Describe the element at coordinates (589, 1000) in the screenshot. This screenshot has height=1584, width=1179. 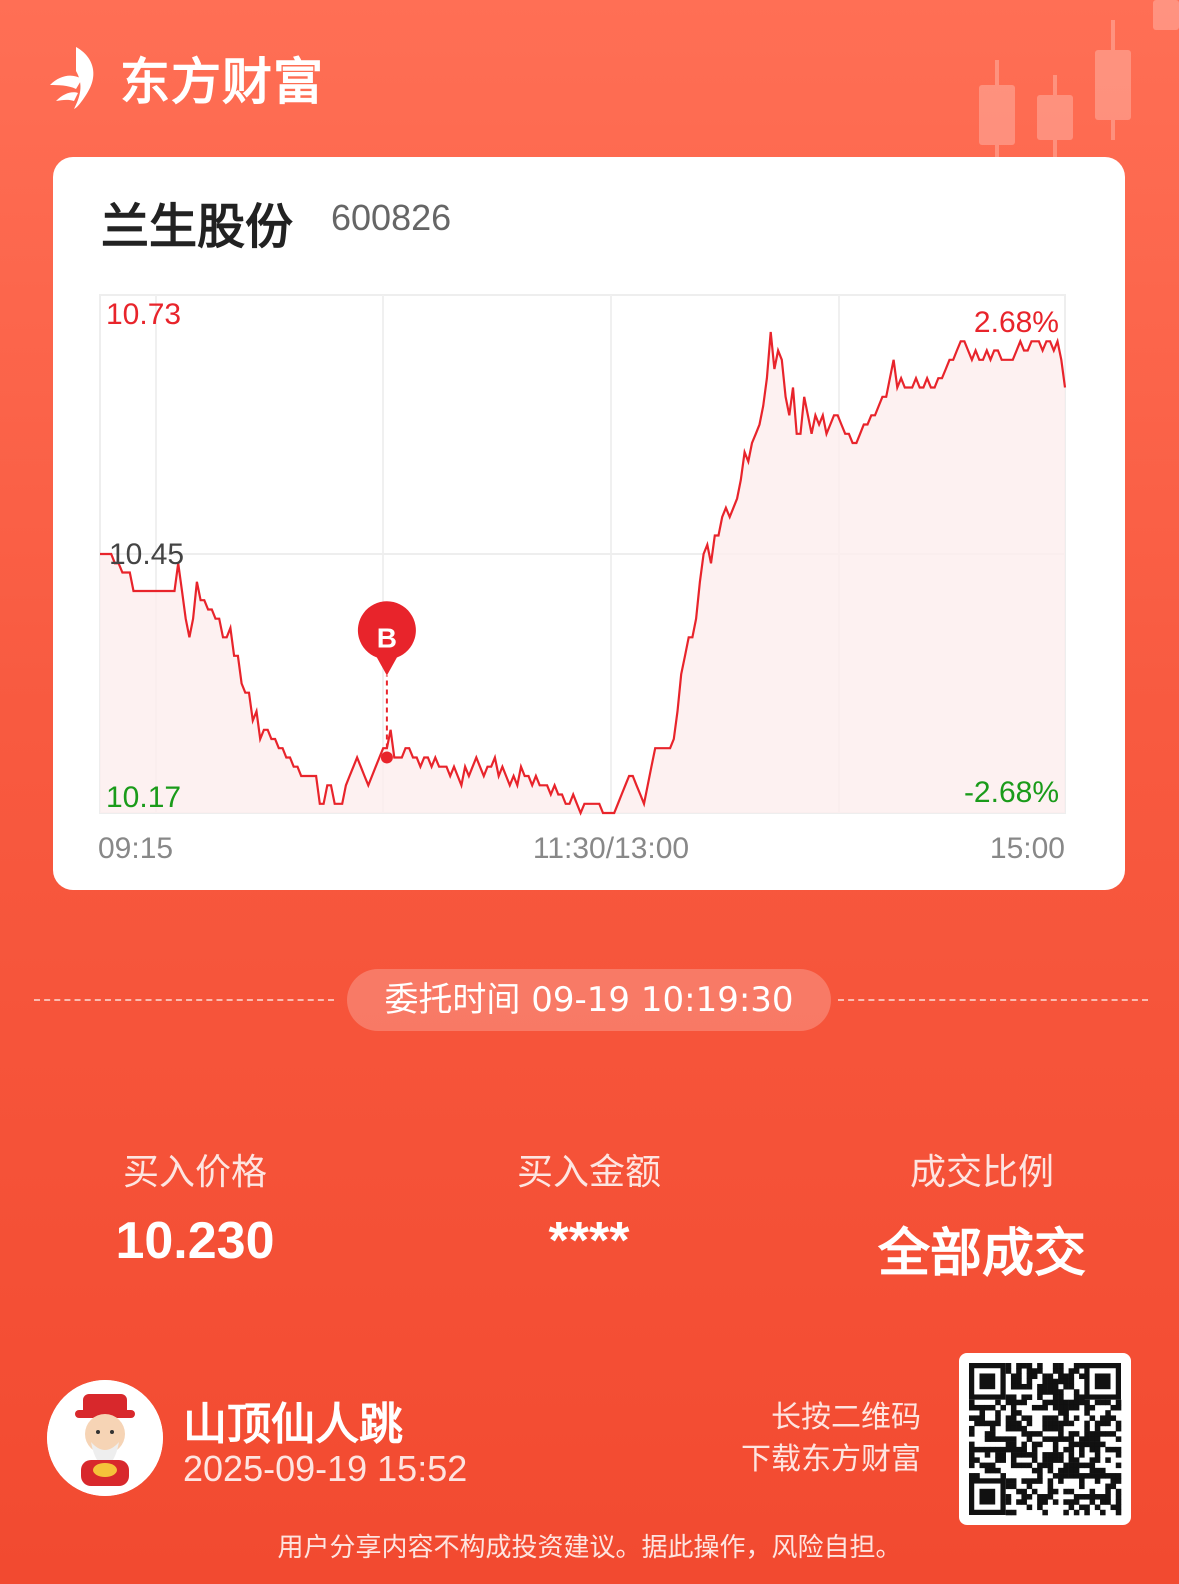
I see `order-time-pill: 委托时间 09-19 10:19:30` at that location.